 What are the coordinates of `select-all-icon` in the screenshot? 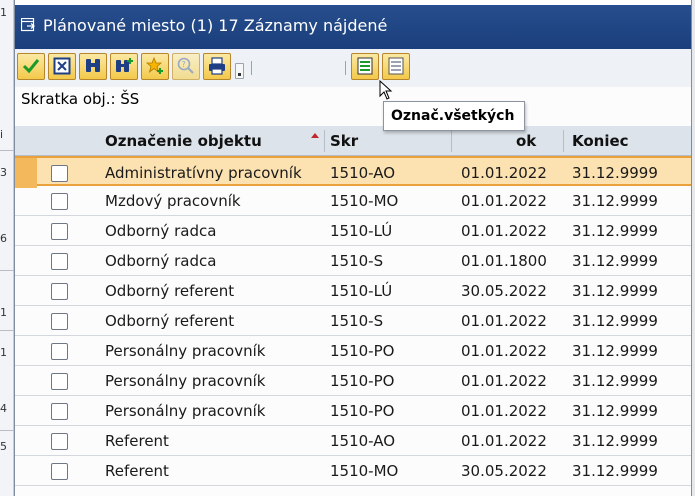 It's located at (365, 66).